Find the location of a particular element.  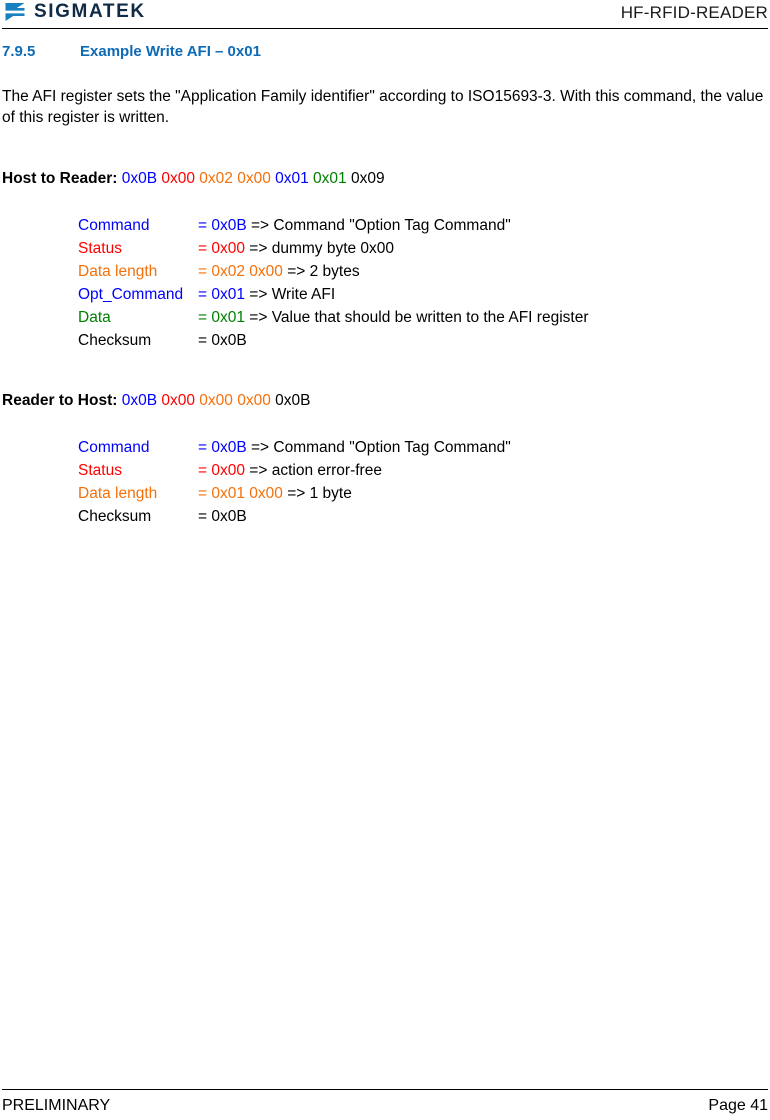

section-number: 7.9.5 is located at coordinates (19, 51).